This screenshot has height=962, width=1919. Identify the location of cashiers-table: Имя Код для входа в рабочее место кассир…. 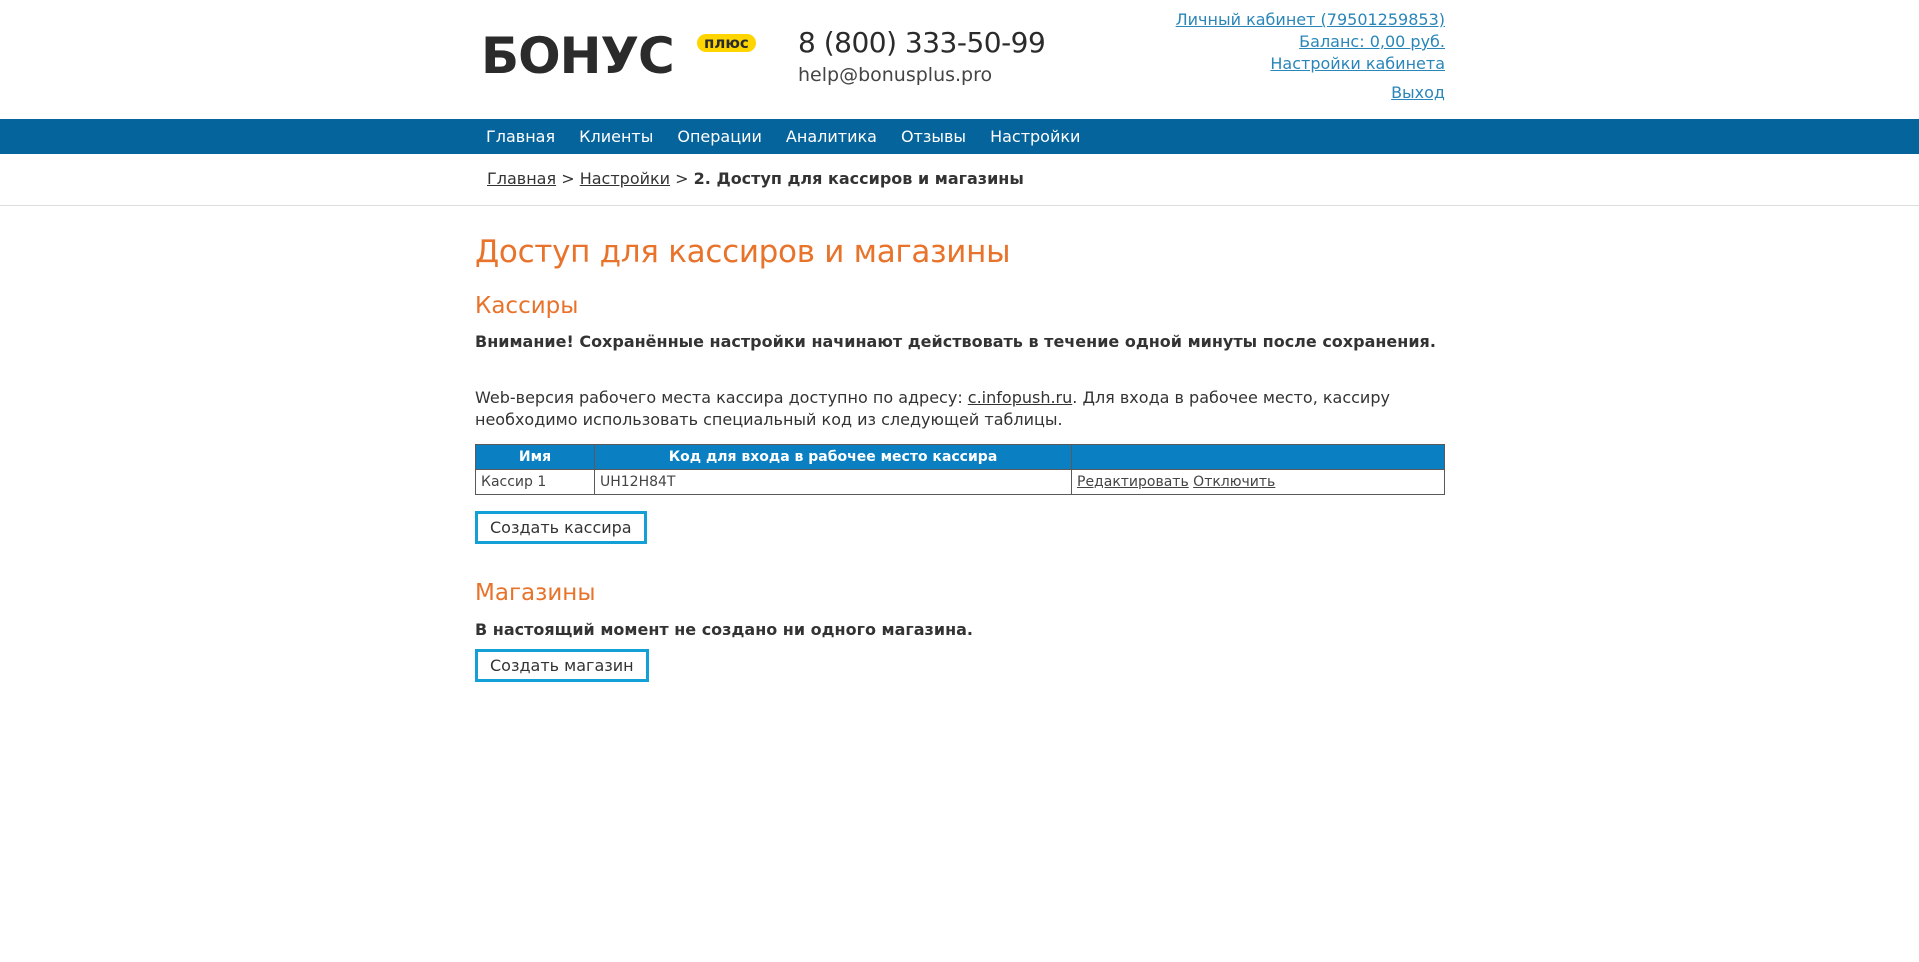
(960, 469).